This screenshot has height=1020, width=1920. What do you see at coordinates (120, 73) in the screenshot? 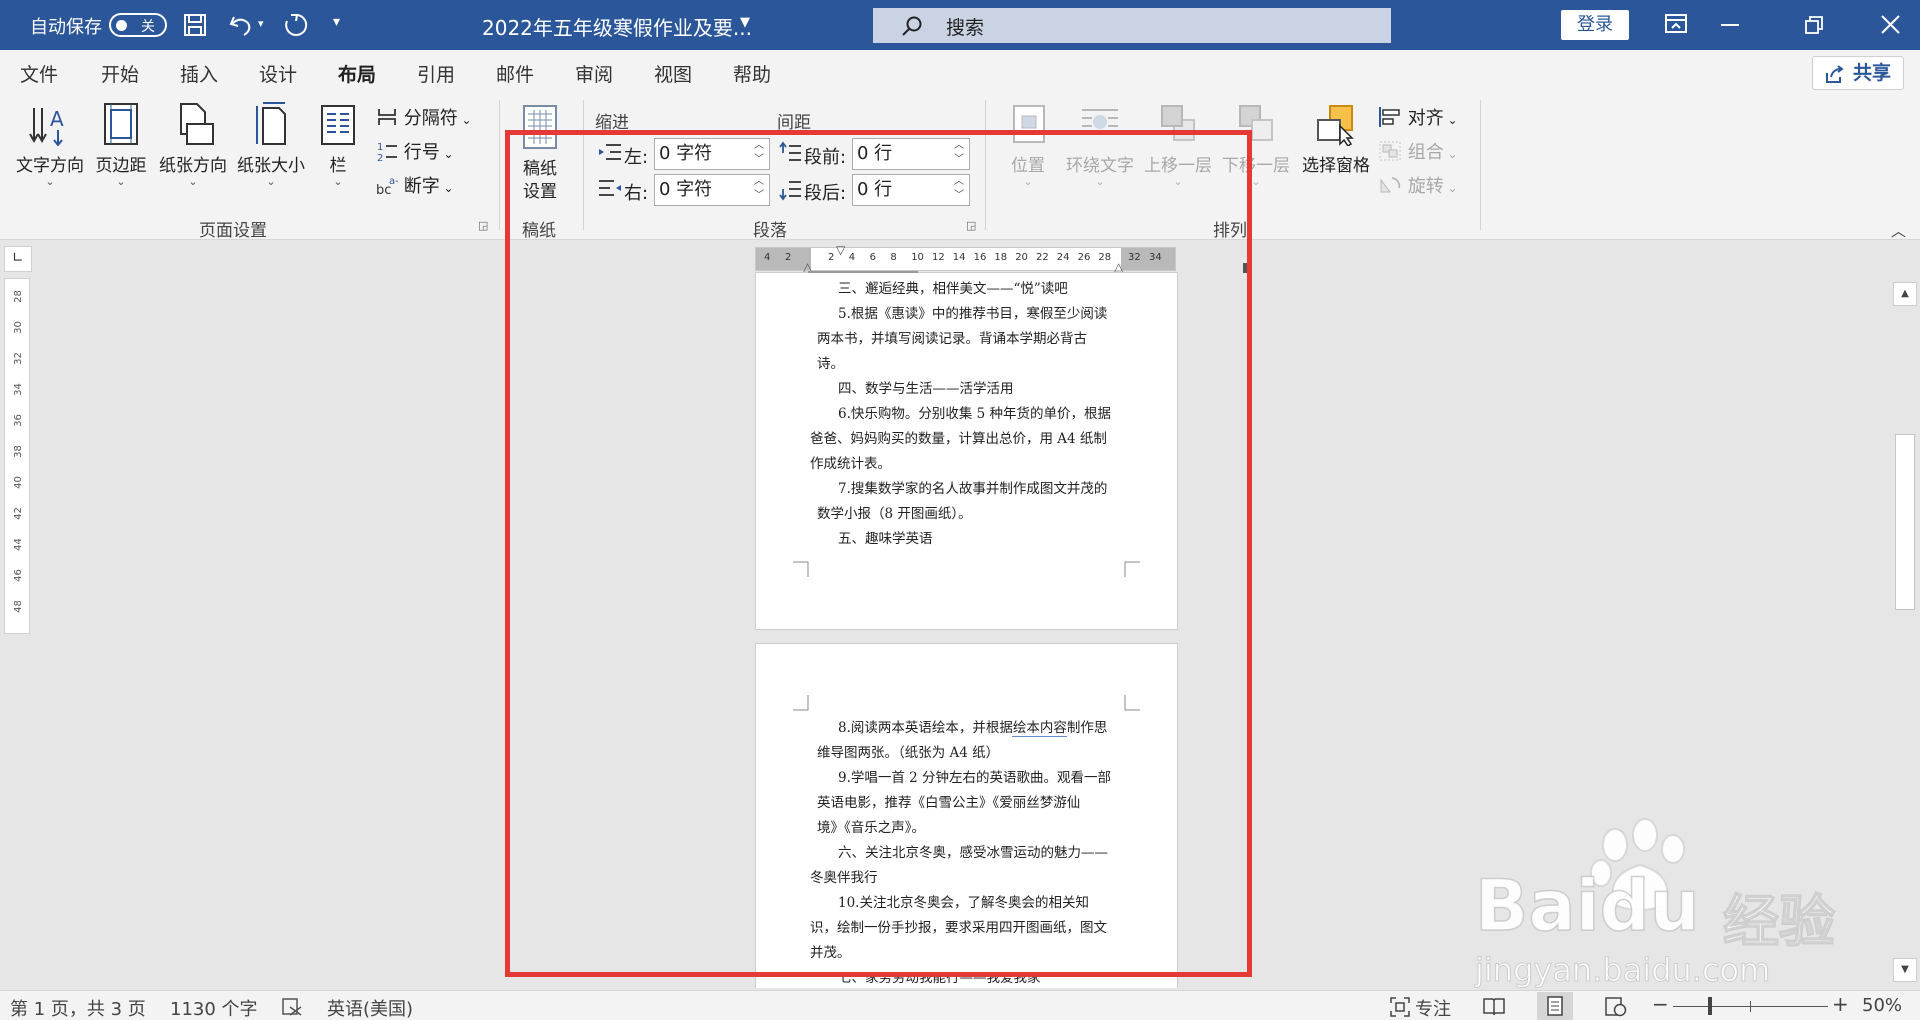
I see `tab-home: 开始` at bounding box center [120, 73].